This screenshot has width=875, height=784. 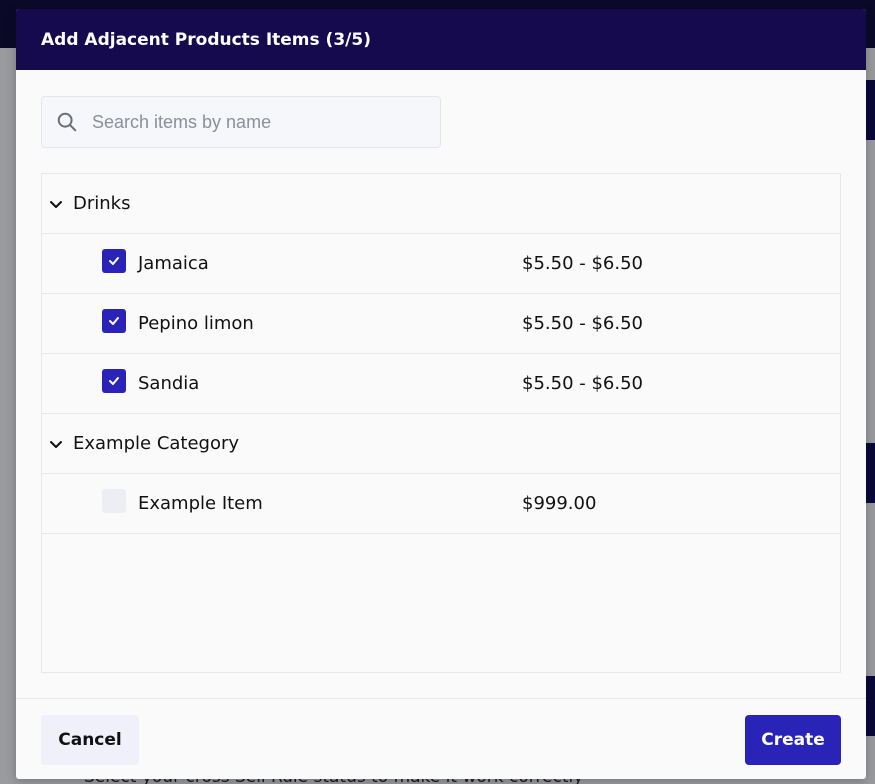 What do you see at coordinates (441, 384) in the screenshot?
I see `item-row-sandia: Sandia $5.50 - $6.50` at bounding box center [441, 384].